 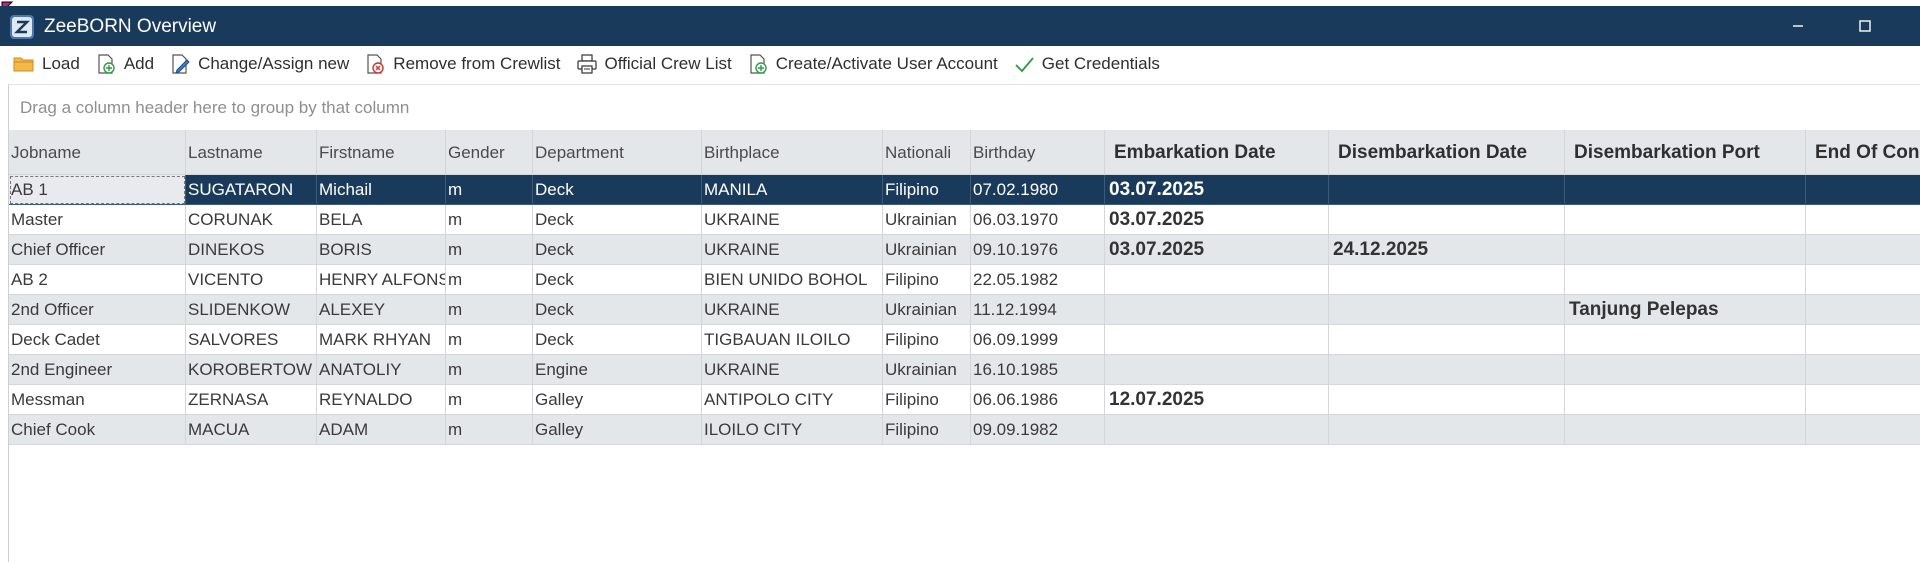 What do you see at coordinates (1038, 310) in the screenshot?
I see `cell-birthday: 11.12.1994` at bounding box center [1038, 310].